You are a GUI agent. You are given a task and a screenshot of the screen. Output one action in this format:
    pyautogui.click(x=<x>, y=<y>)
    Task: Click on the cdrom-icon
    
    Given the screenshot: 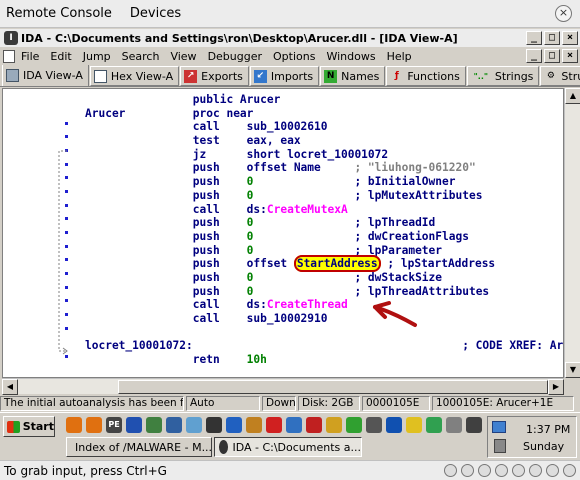 What is the action you would take?
    pyautogui.click(x=467, y=470)
    